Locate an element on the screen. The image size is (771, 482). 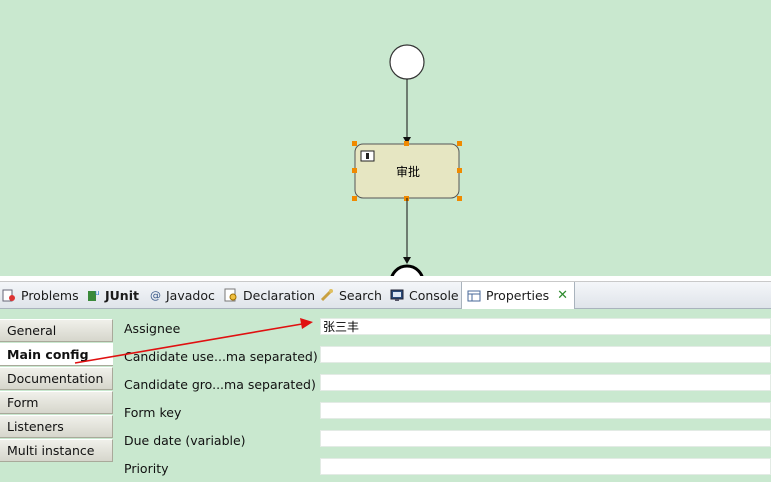
svg-text: u is located at coordinates (97, 293).